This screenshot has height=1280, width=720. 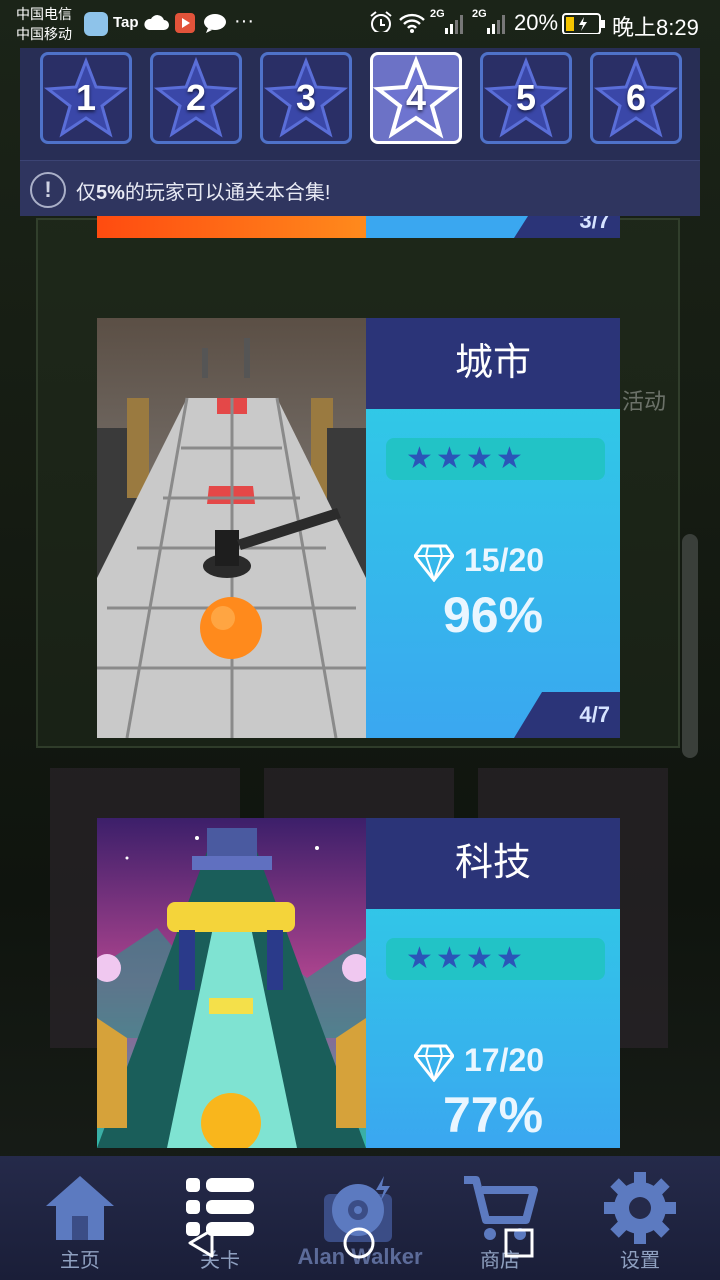 I want to click on chat-icon, so click(x=215, y=23).